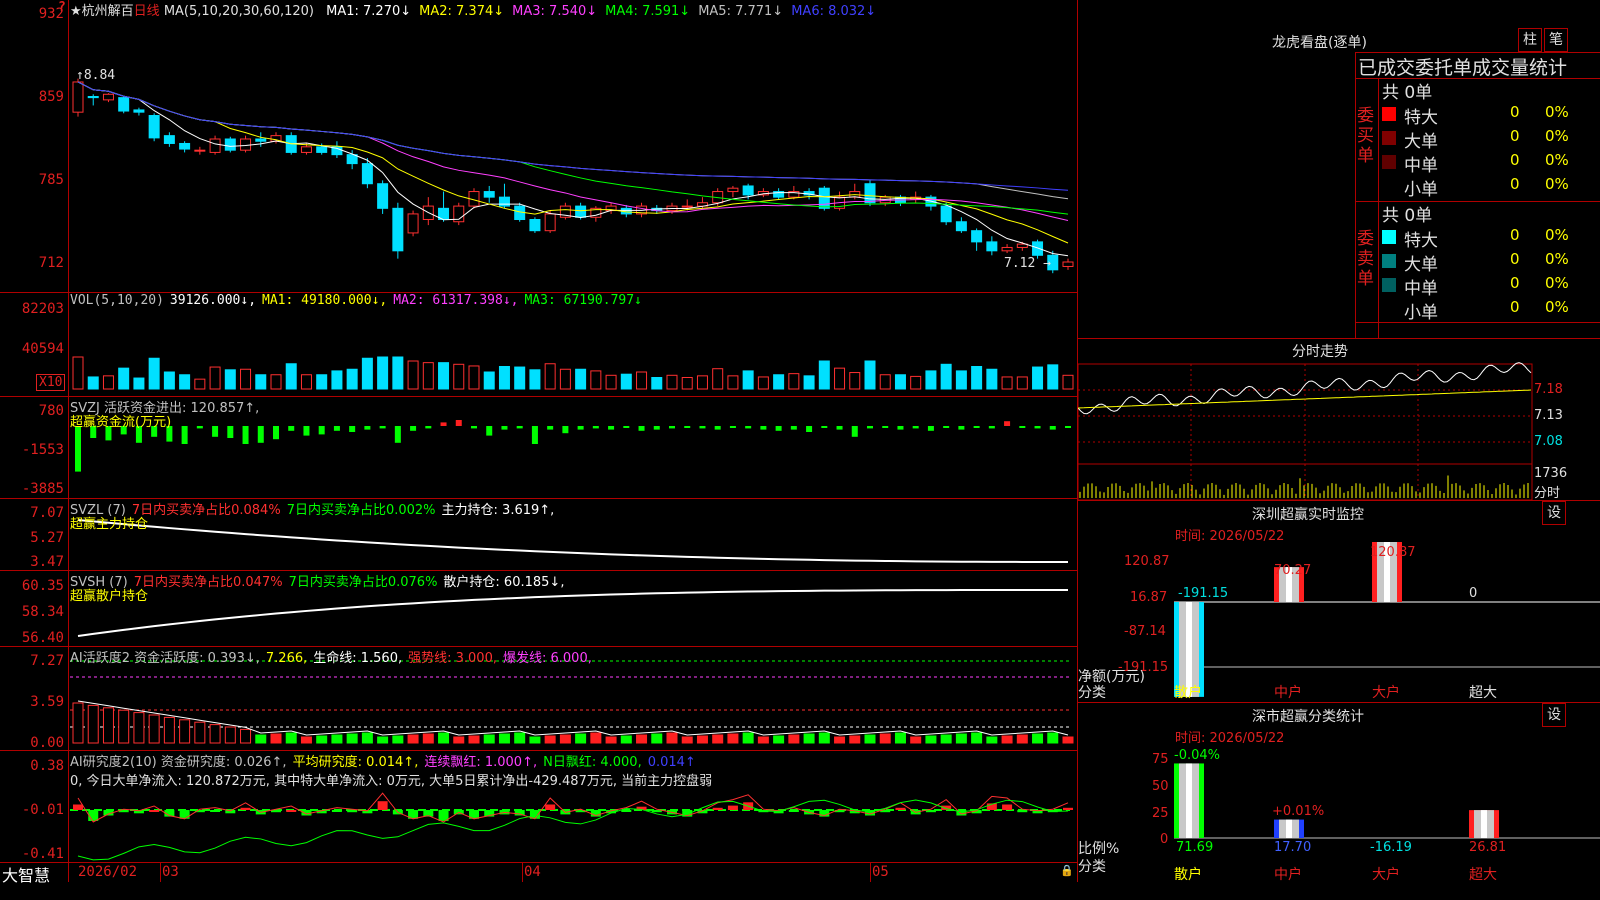 The height and width of the screenshot is (900, 1600). I want to click on ai1-tick: 0.00, so click(47, 743).